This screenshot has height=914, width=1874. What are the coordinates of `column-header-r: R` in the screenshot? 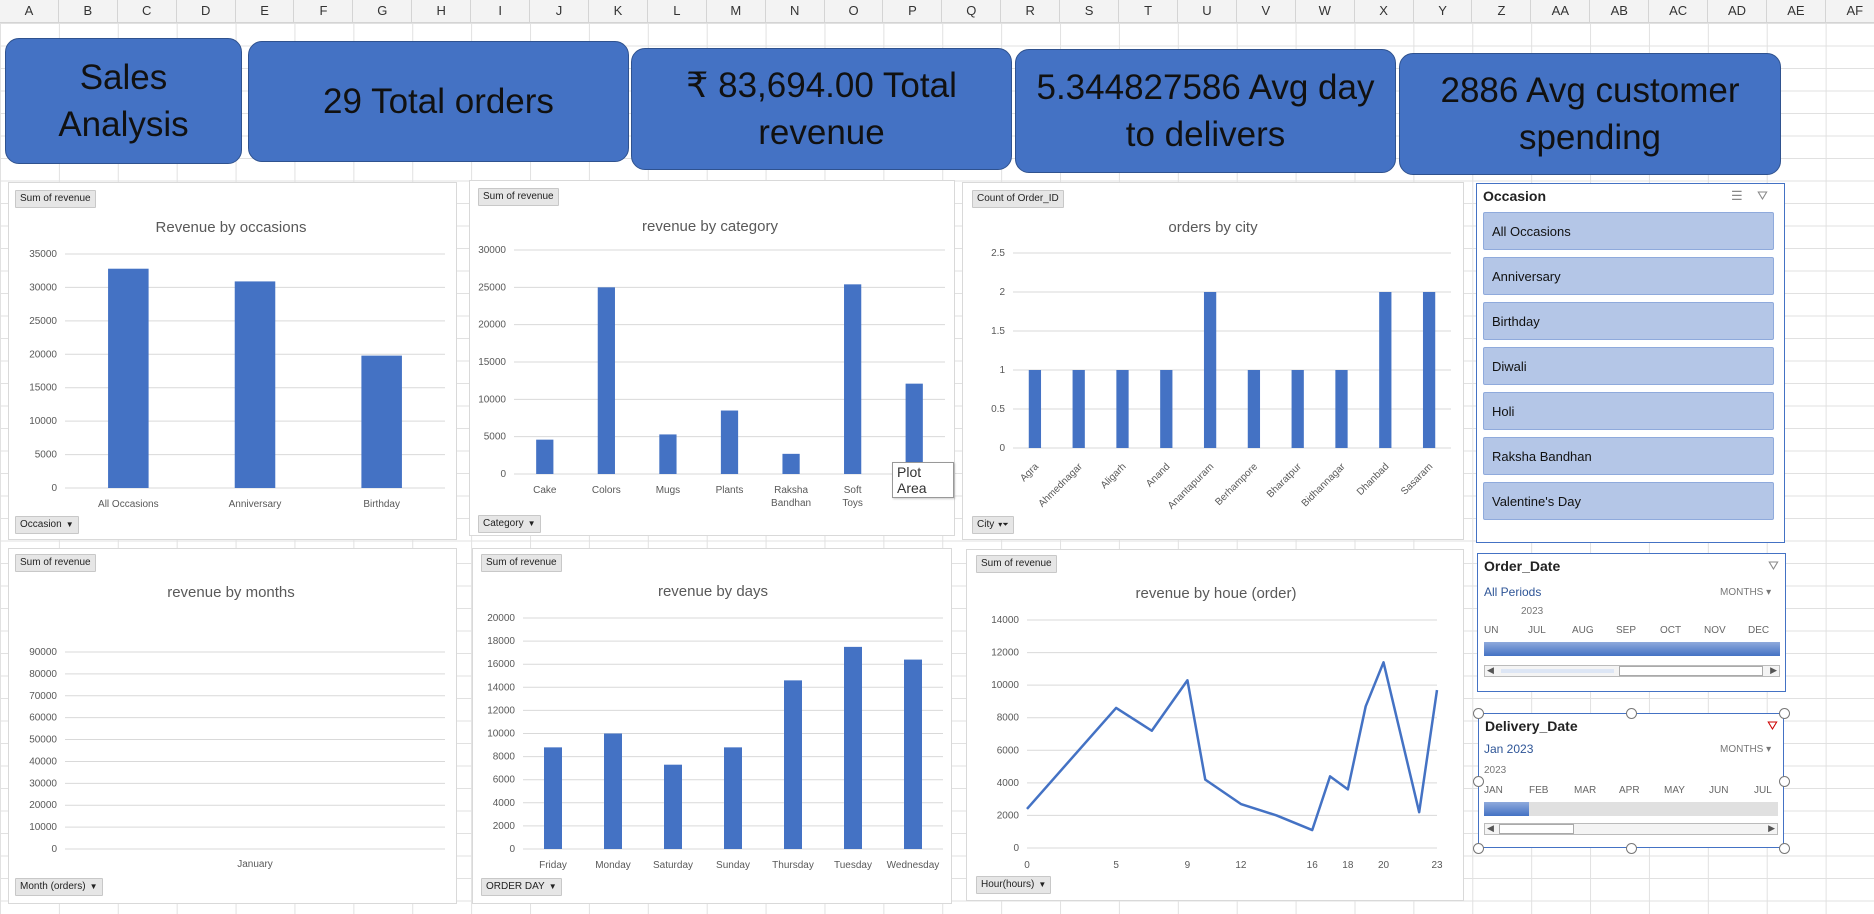 It's located at (1031, 11).